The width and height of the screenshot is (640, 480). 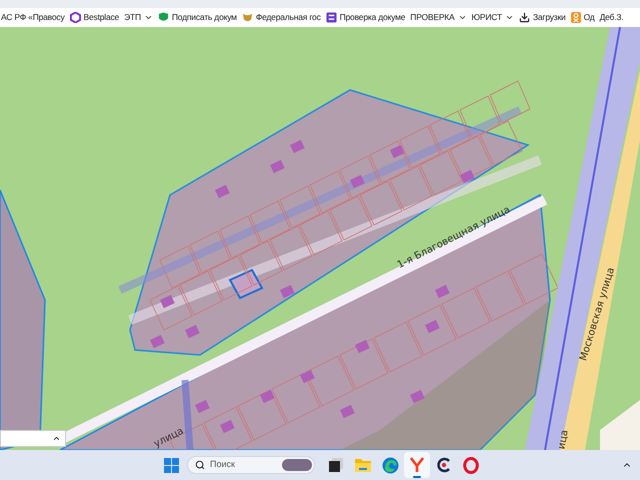 I want to click on taskbar-search-field: Поиск, so click(x=251, y=465).